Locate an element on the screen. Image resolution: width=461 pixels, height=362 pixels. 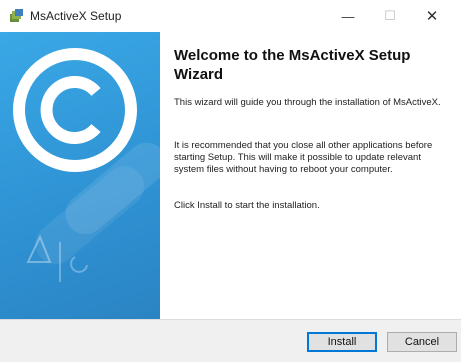
maximize-button: ☐ is located at coordinates (390, 16).